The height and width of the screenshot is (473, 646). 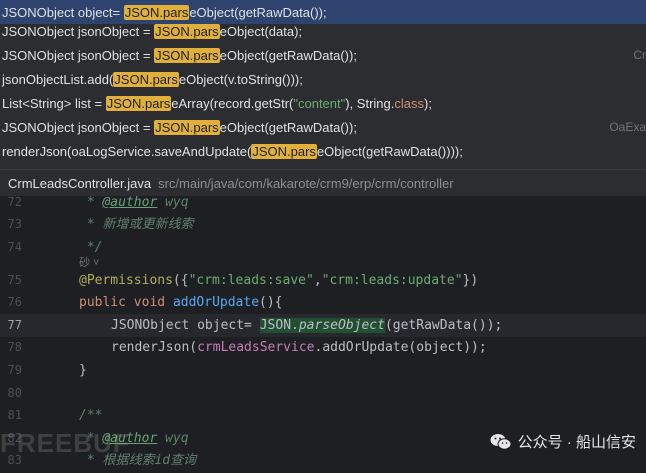 I want to click on wechat-watermark: 公众号 · 船山信安, so click(x=563, y=441).